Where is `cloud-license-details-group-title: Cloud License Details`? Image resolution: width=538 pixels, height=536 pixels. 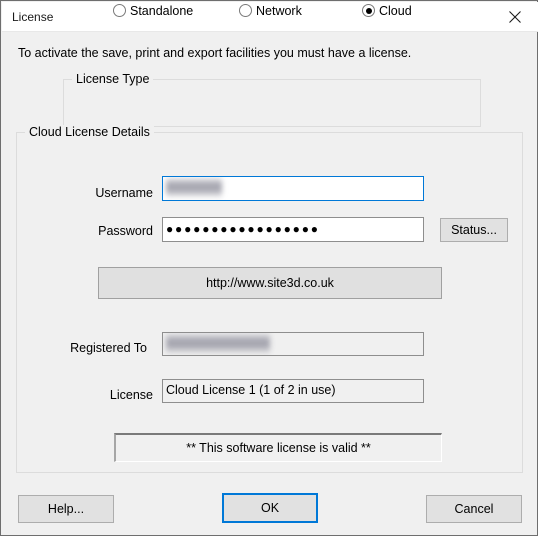 cloud-license-details-group-title: Cloud License Details is located at coordinates (89, 132).